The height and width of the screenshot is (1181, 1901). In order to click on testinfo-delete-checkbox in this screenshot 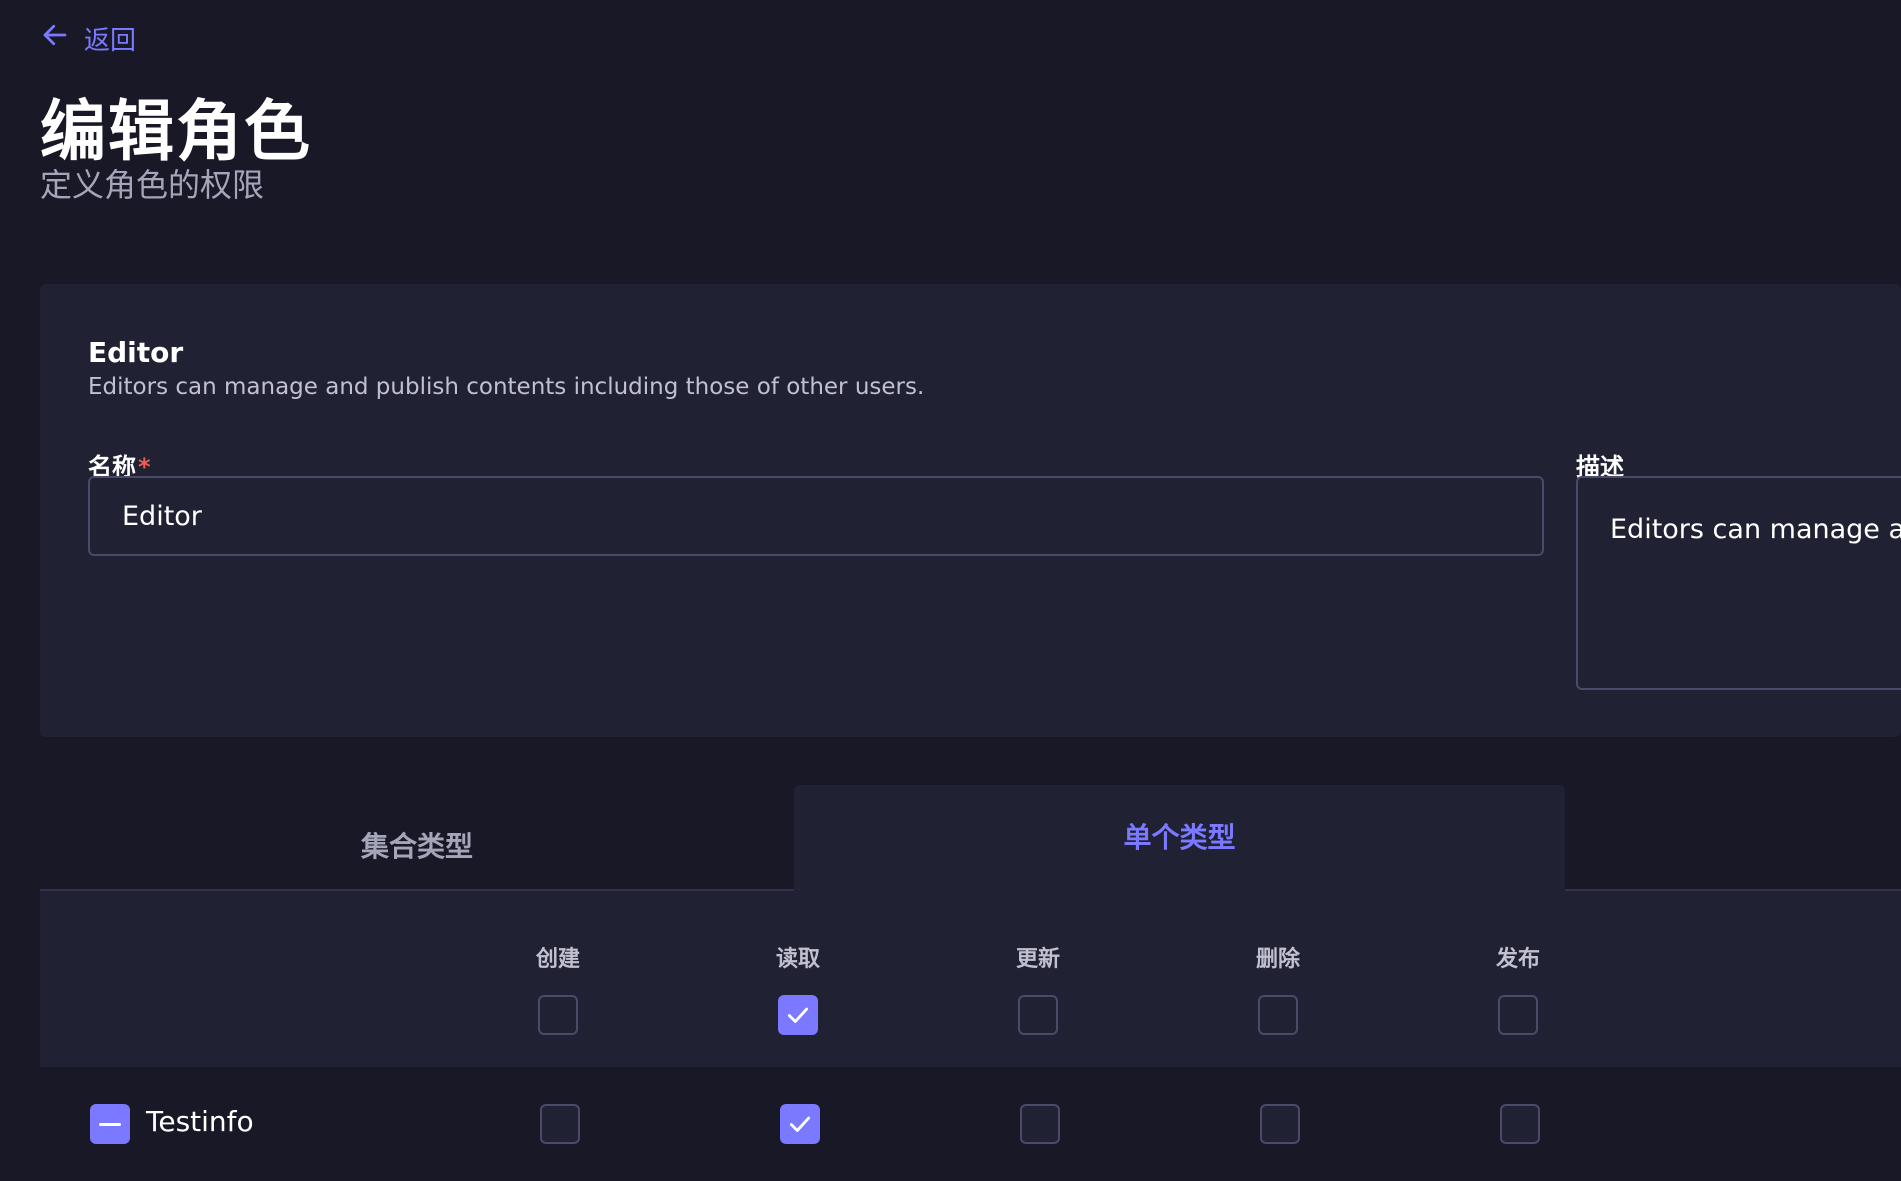, I will do `click(1280, 1124)`.